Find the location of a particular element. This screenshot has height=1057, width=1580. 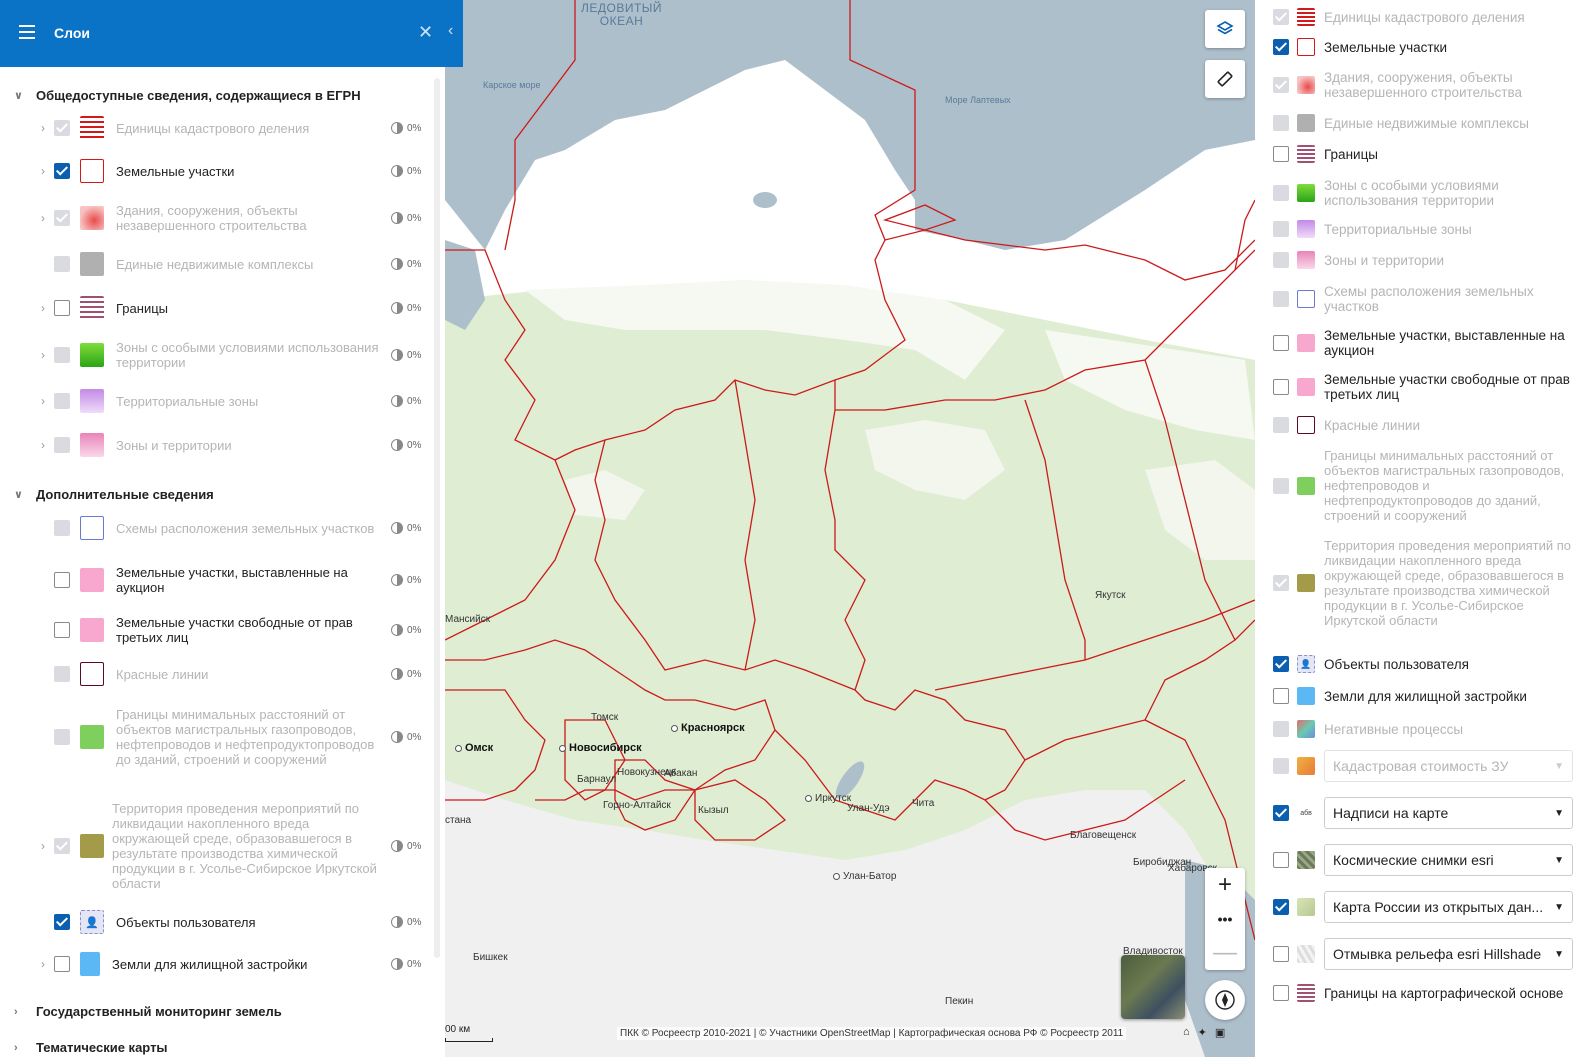

section-monitoring: › Государственный мониторинг земель is located at coordinates (148, 1011).